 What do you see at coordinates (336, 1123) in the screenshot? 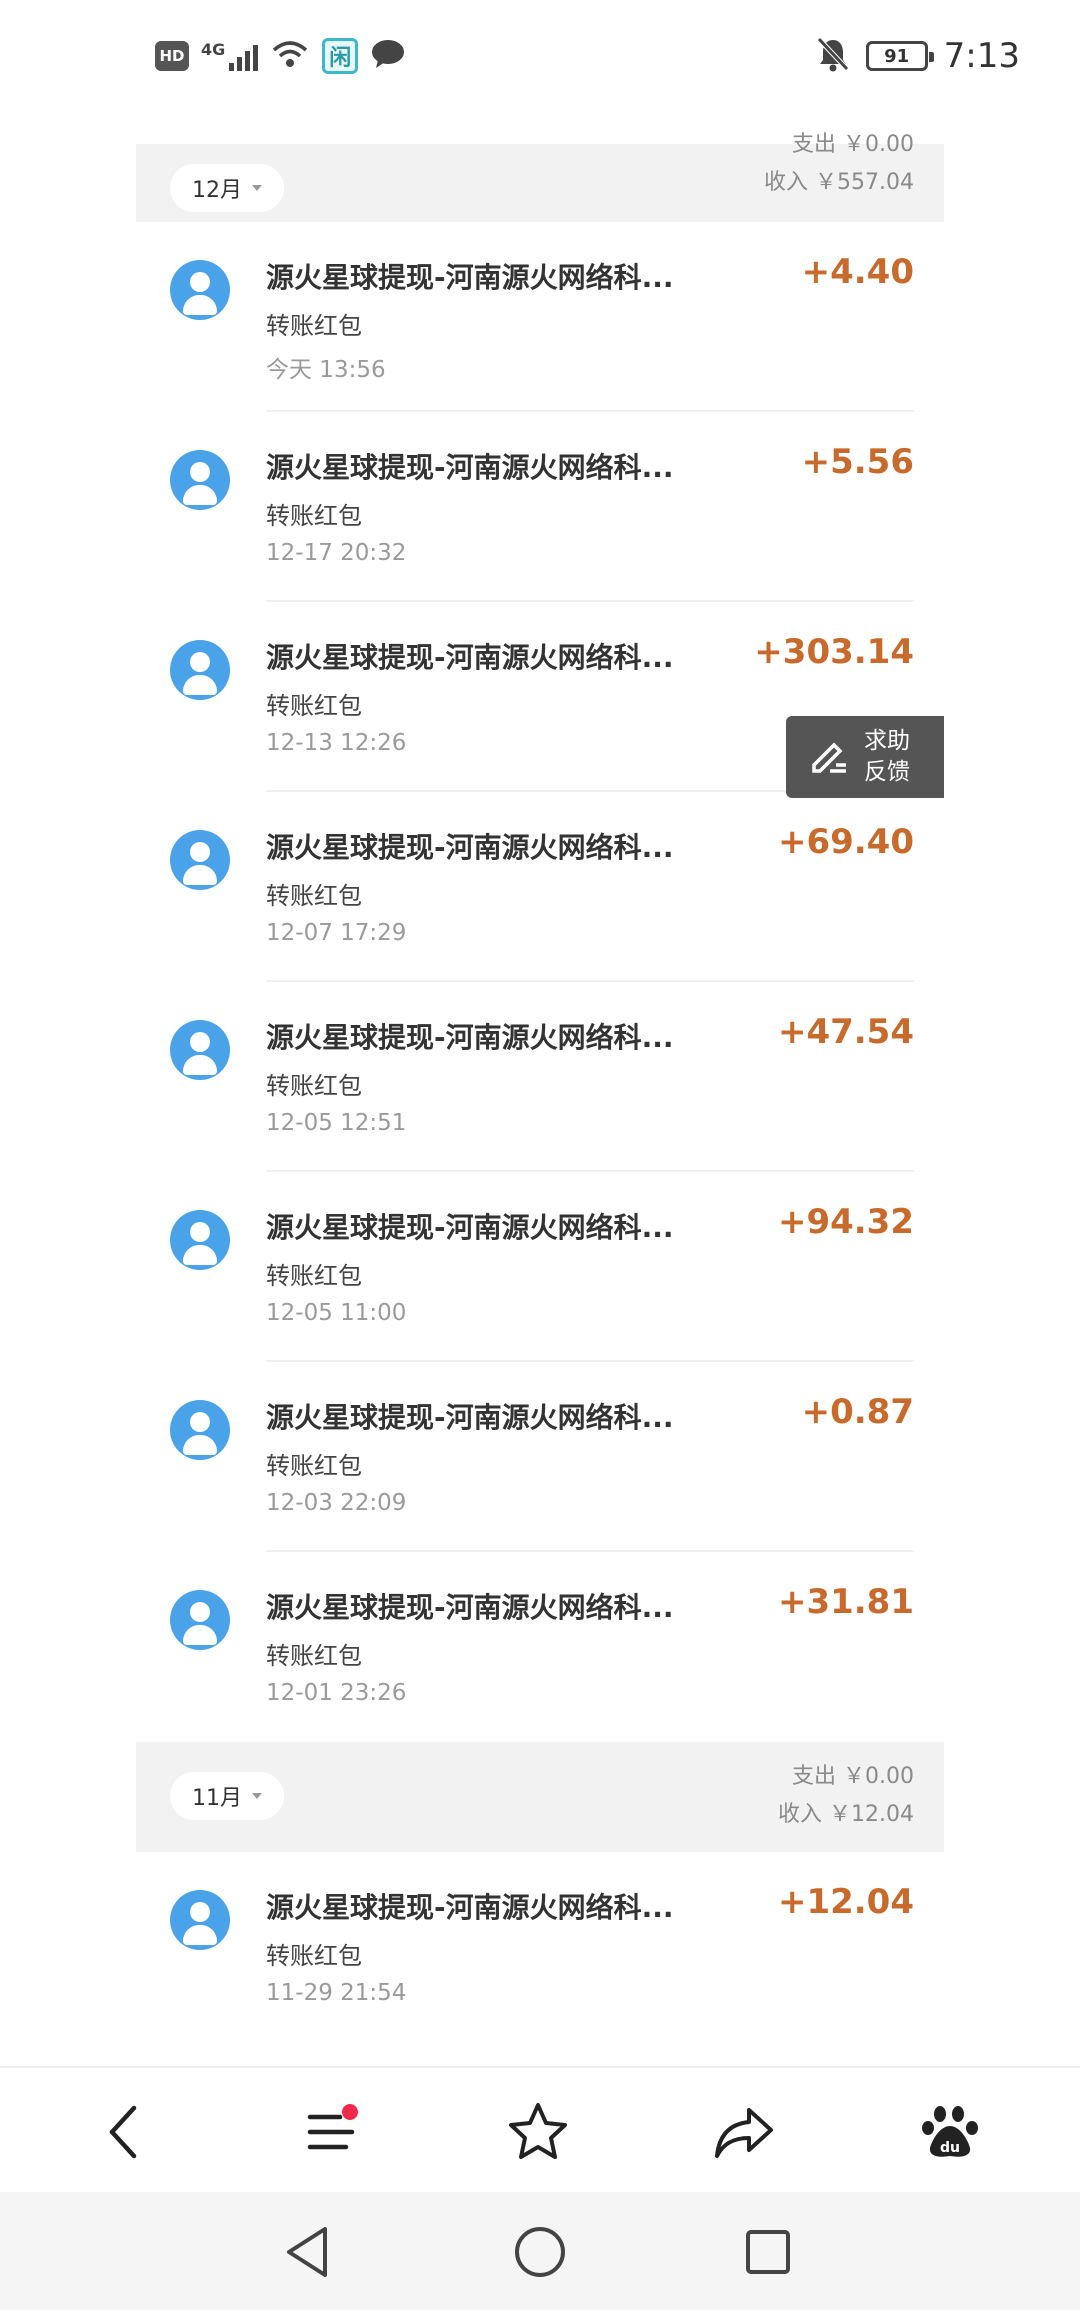
I see `transaction-time: 12-05 12:51` at bounding box center [336, 1123].